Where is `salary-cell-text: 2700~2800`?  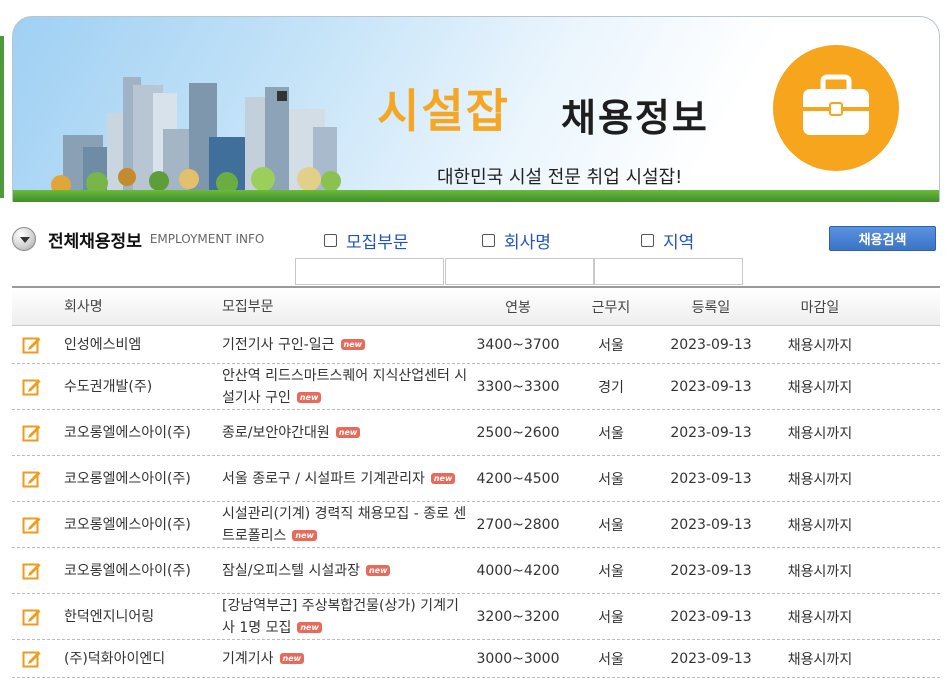 salary-cell-text: 2700~2800 is located at coordinates (518, 524).